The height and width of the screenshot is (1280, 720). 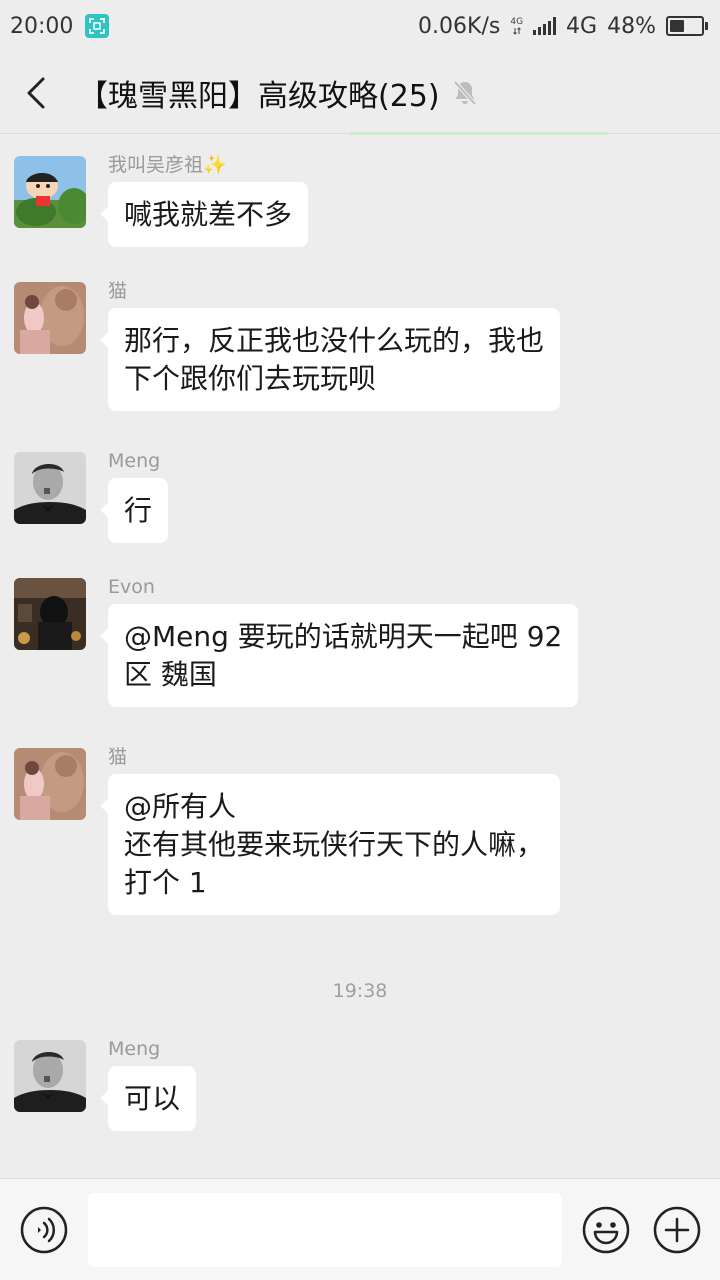 I want to click on voice-button, so click(x=44, y=1230).